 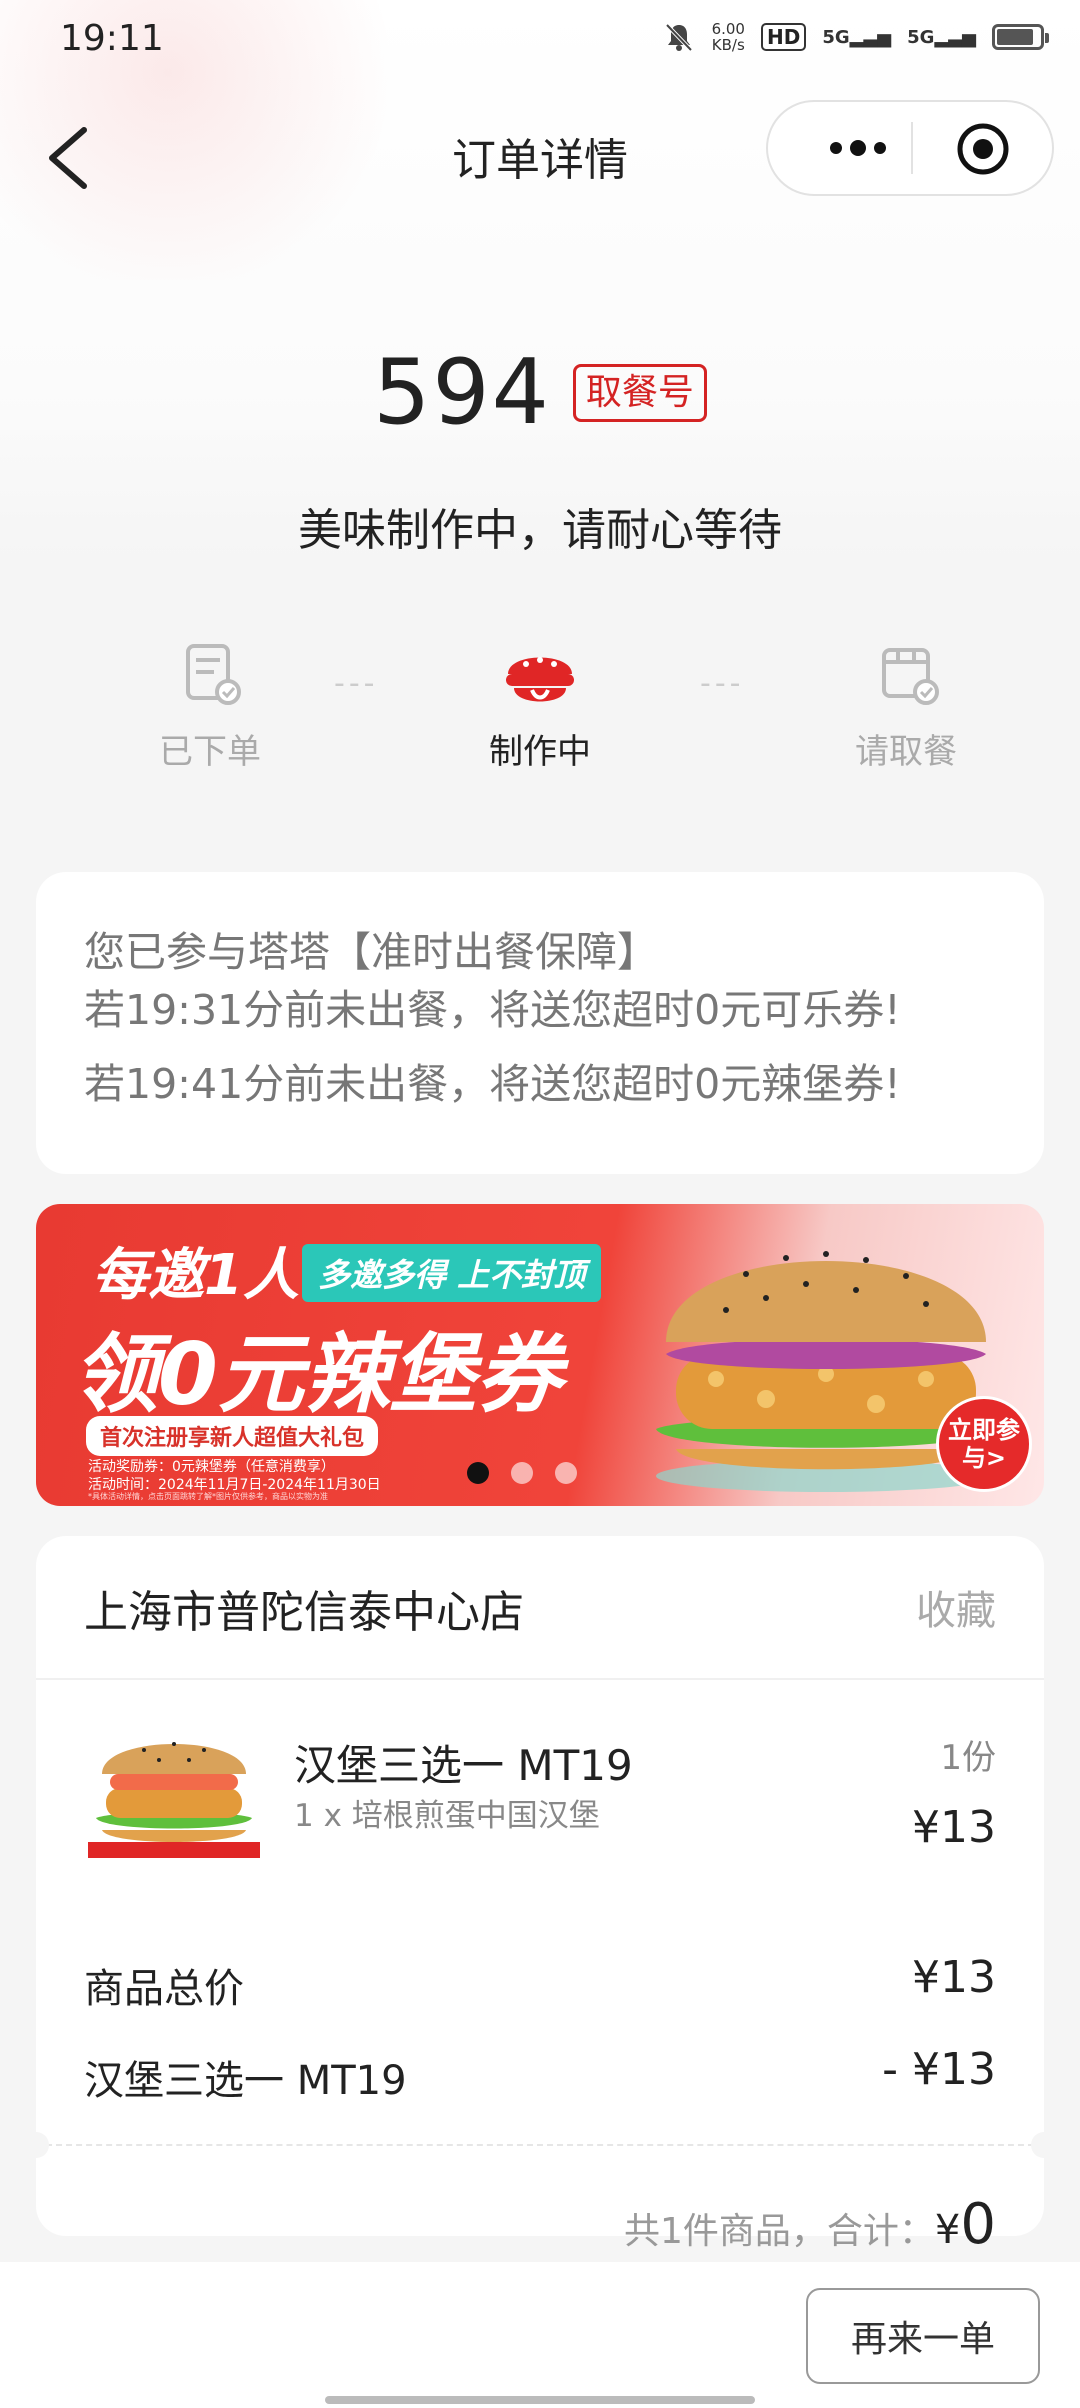 I want to click on burger-mascot-icon, so click(x=540, y=679).